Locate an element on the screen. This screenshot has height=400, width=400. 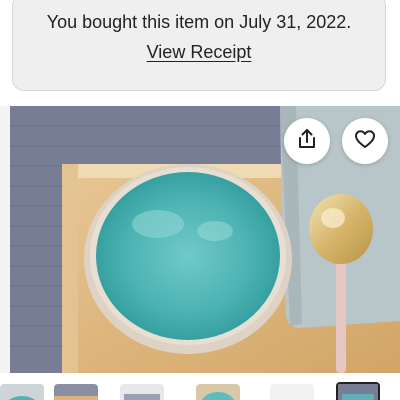
share-icon is located at coordinates (307, 141).